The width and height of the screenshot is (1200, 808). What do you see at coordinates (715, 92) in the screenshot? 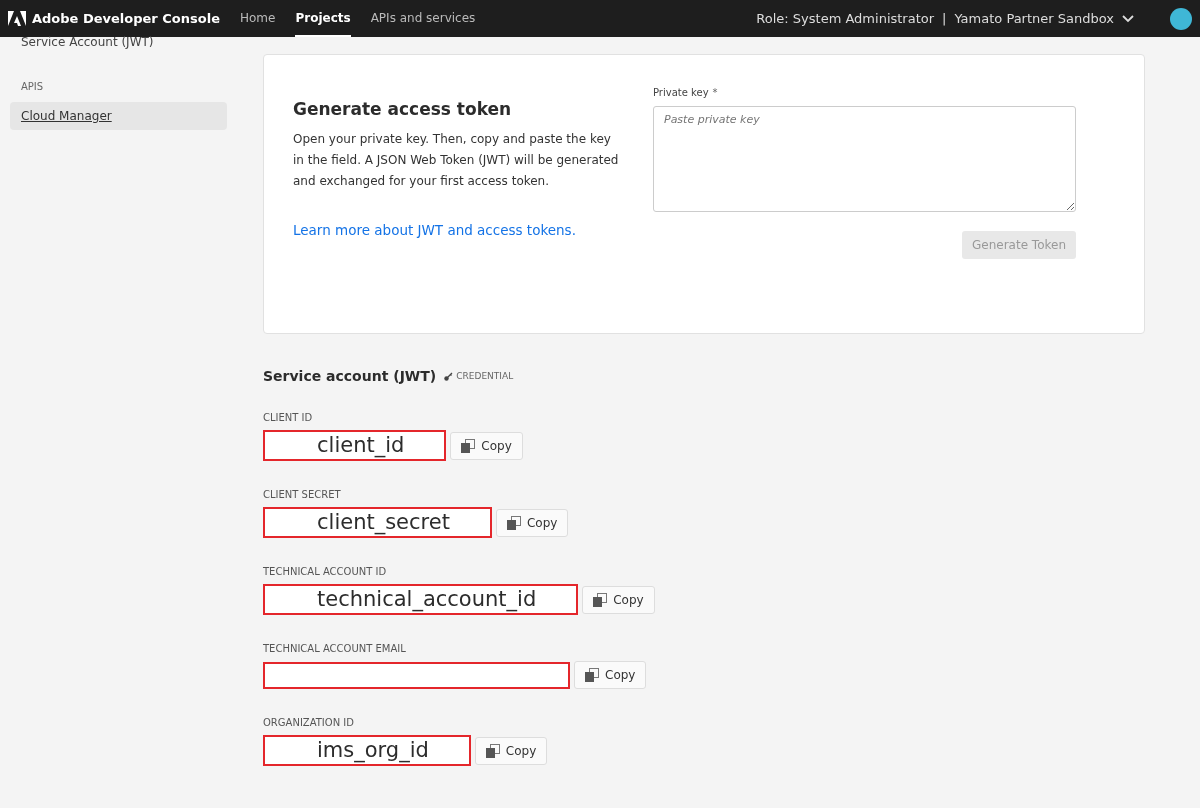
I see `required-mark: *` at bounding box center [715, 92].